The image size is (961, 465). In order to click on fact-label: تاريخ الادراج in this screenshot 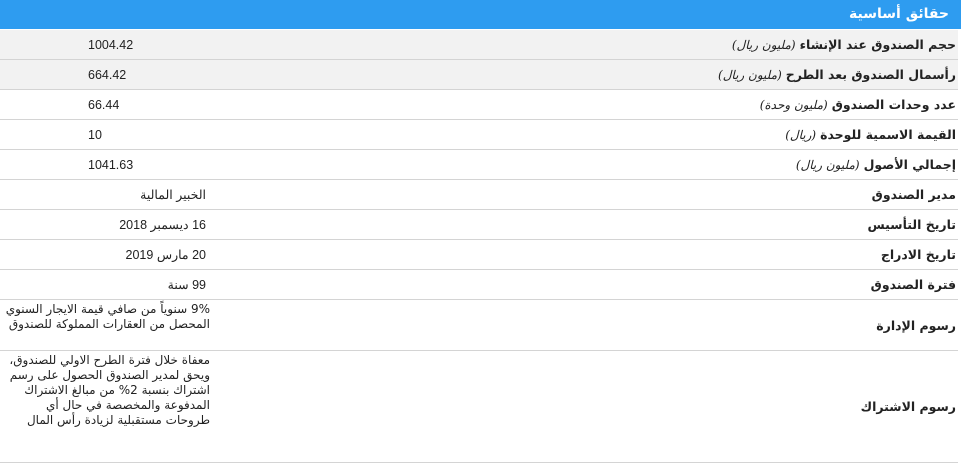, I will do `click(918, 254)`.